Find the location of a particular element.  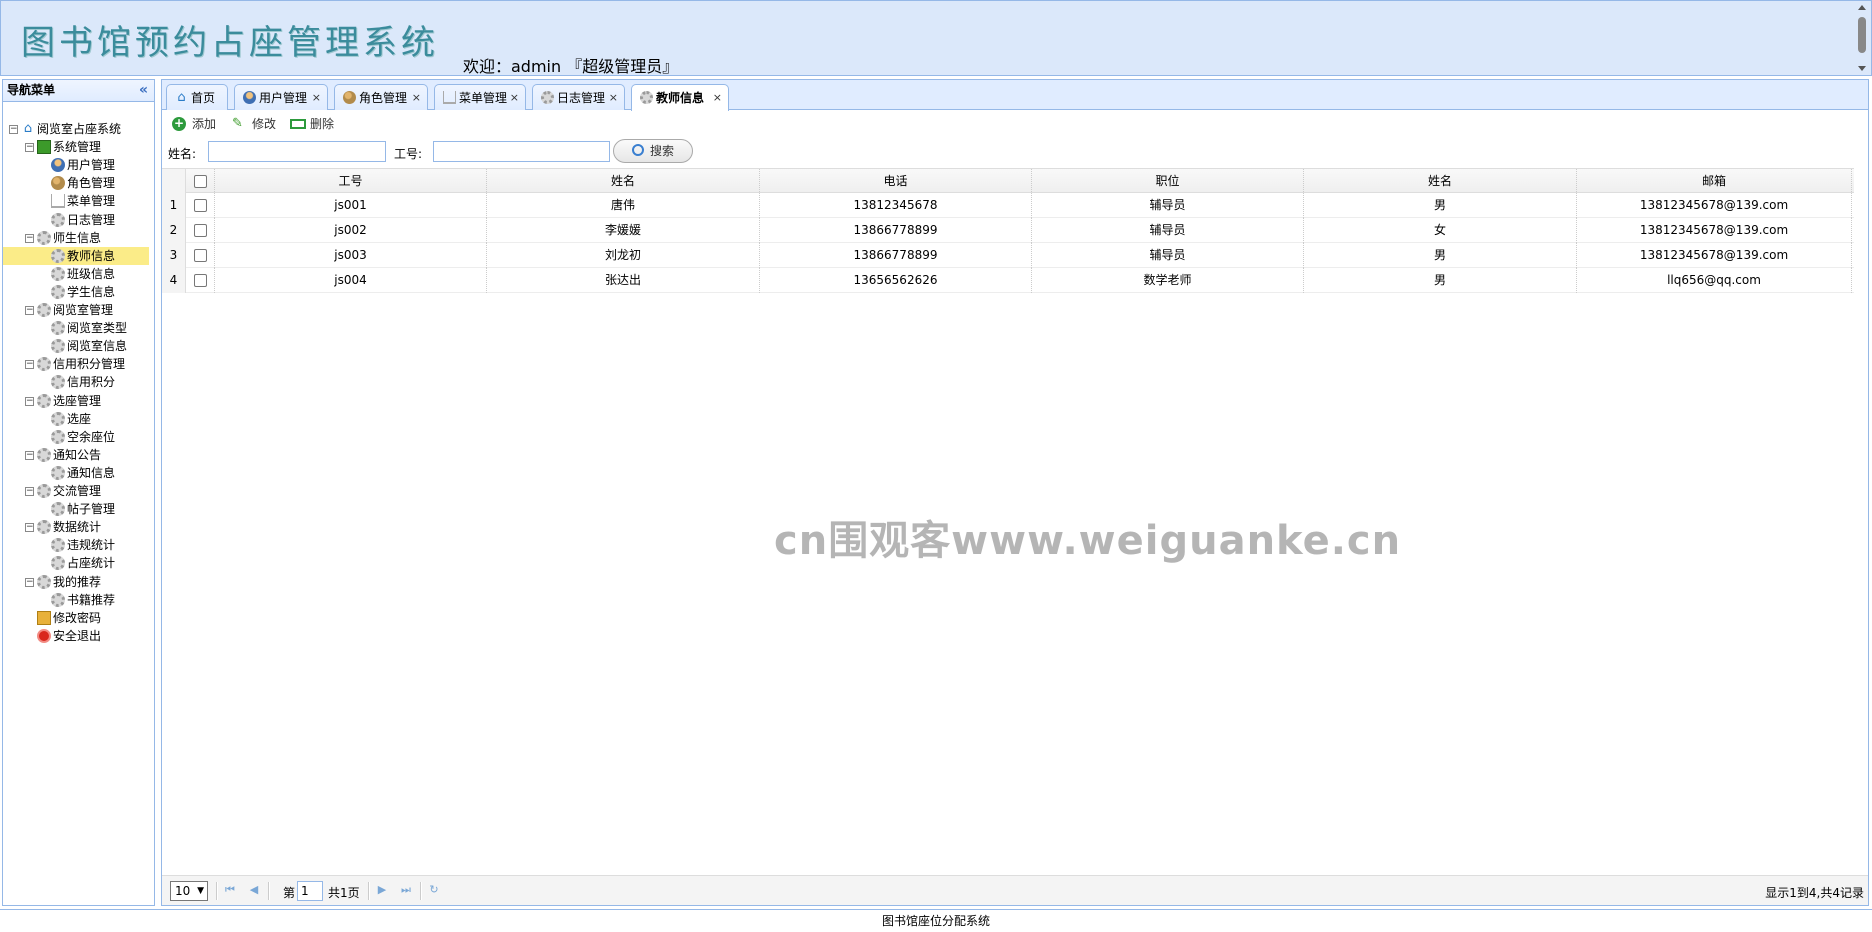

table-cell: 男 is located at coordinates (1440, 205).